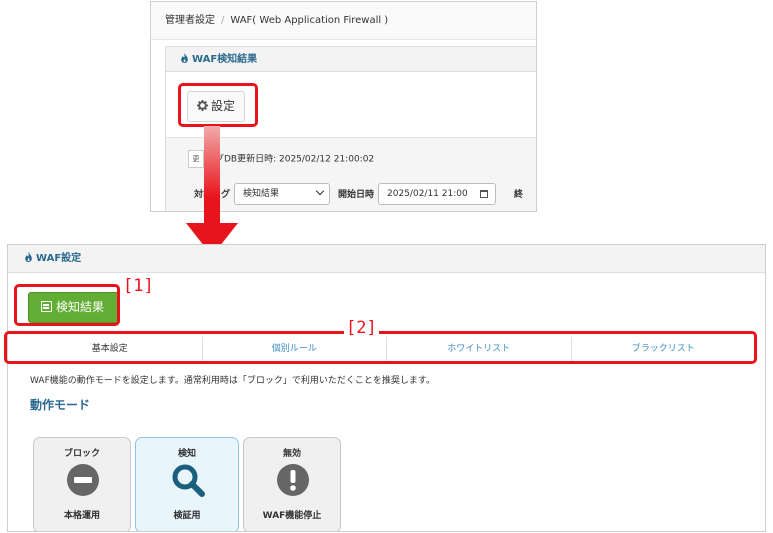 Image resolution: width=773 pixels, height=533 pixels. What do you see at coordinates (190, 20) in the screenshot?
I see `breadcrumb-admin-settings: 管理者設定` at bounding box center [190, 20].